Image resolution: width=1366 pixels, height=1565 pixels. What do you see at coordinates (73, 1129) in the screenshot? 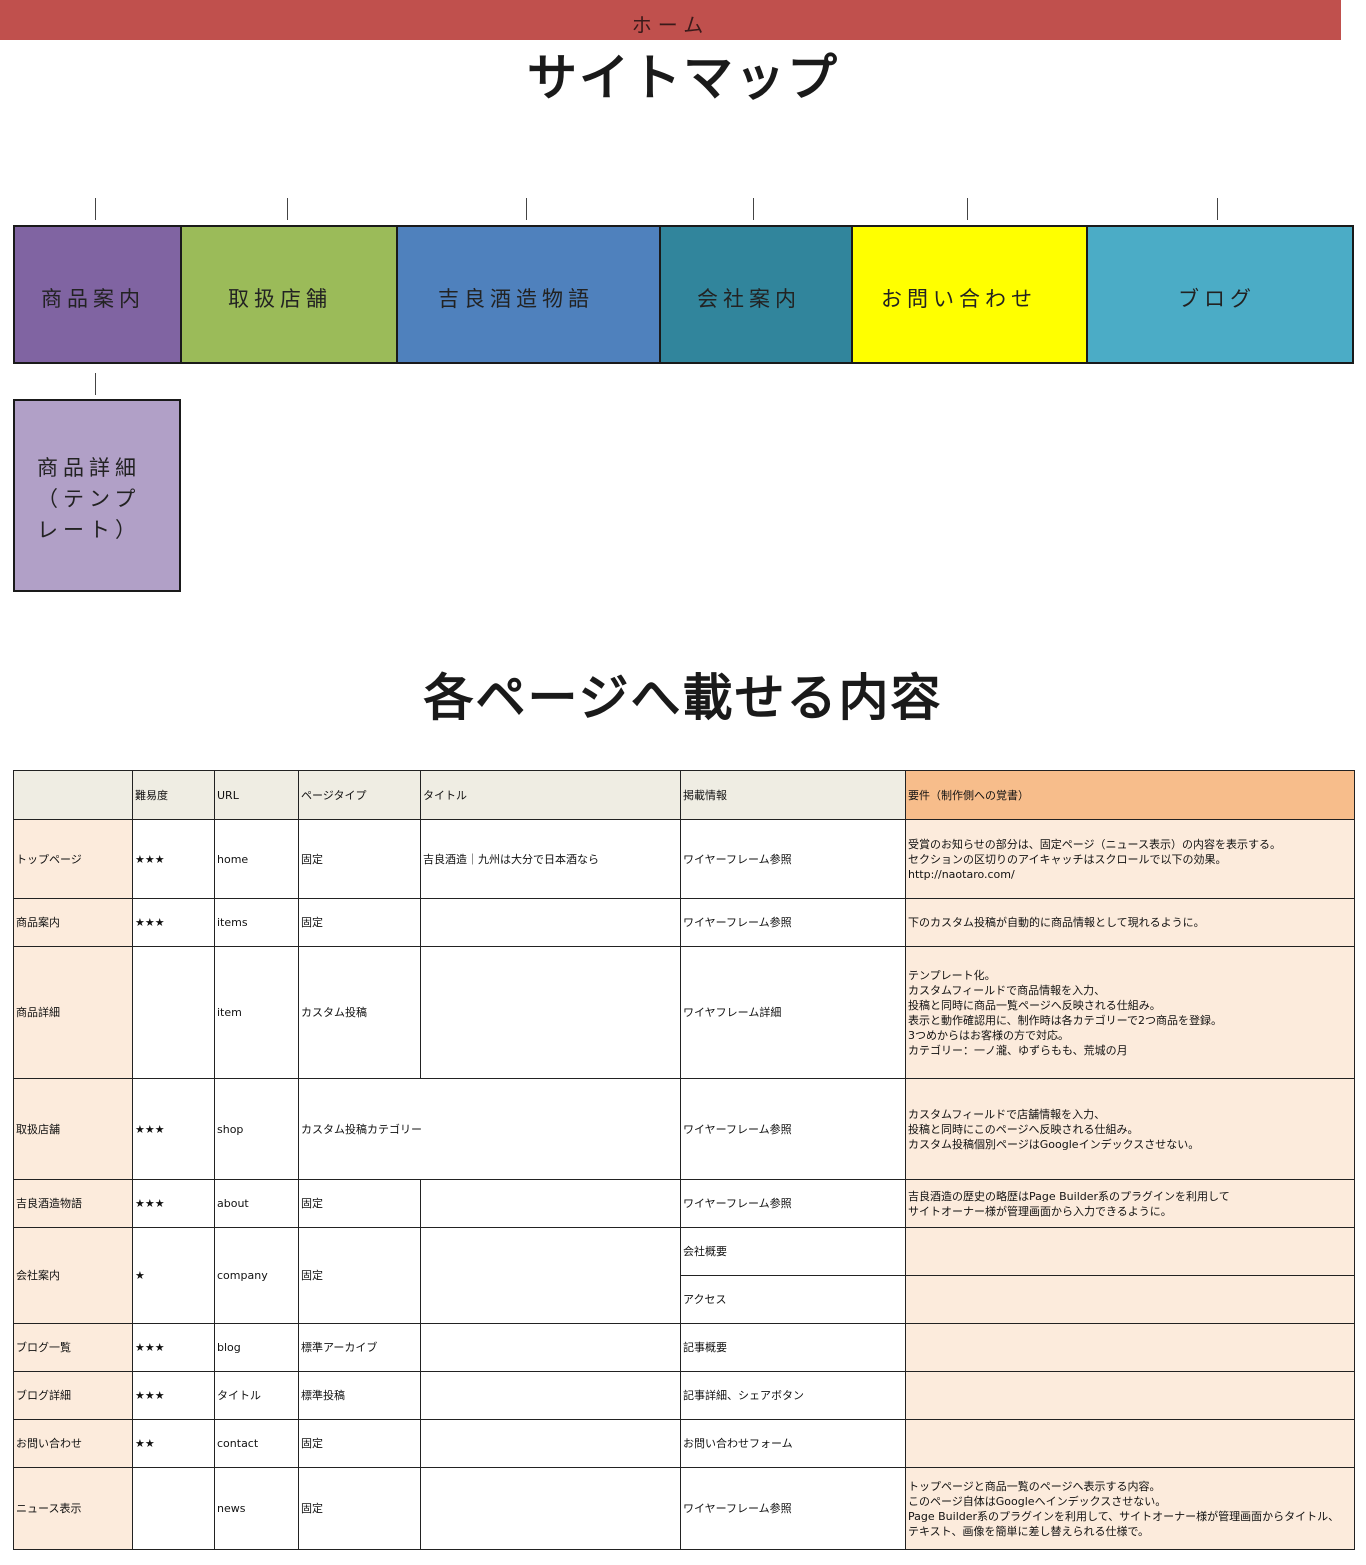
I see `page-name: 取扱店舗` at bounding box center [73, 1129].